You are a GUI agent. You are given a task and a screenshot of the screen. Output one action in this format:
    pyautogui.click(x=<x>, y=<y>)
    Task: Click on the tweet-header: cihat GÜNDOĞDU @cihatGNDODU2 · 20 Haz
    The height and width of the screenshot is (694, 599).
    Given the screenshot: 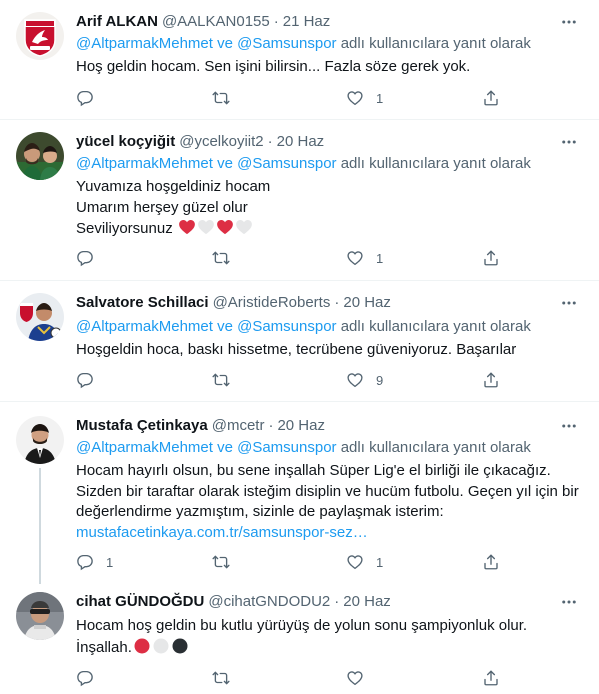 What is the action you would take?
    pyautogui.click(x=233, y=602)
    